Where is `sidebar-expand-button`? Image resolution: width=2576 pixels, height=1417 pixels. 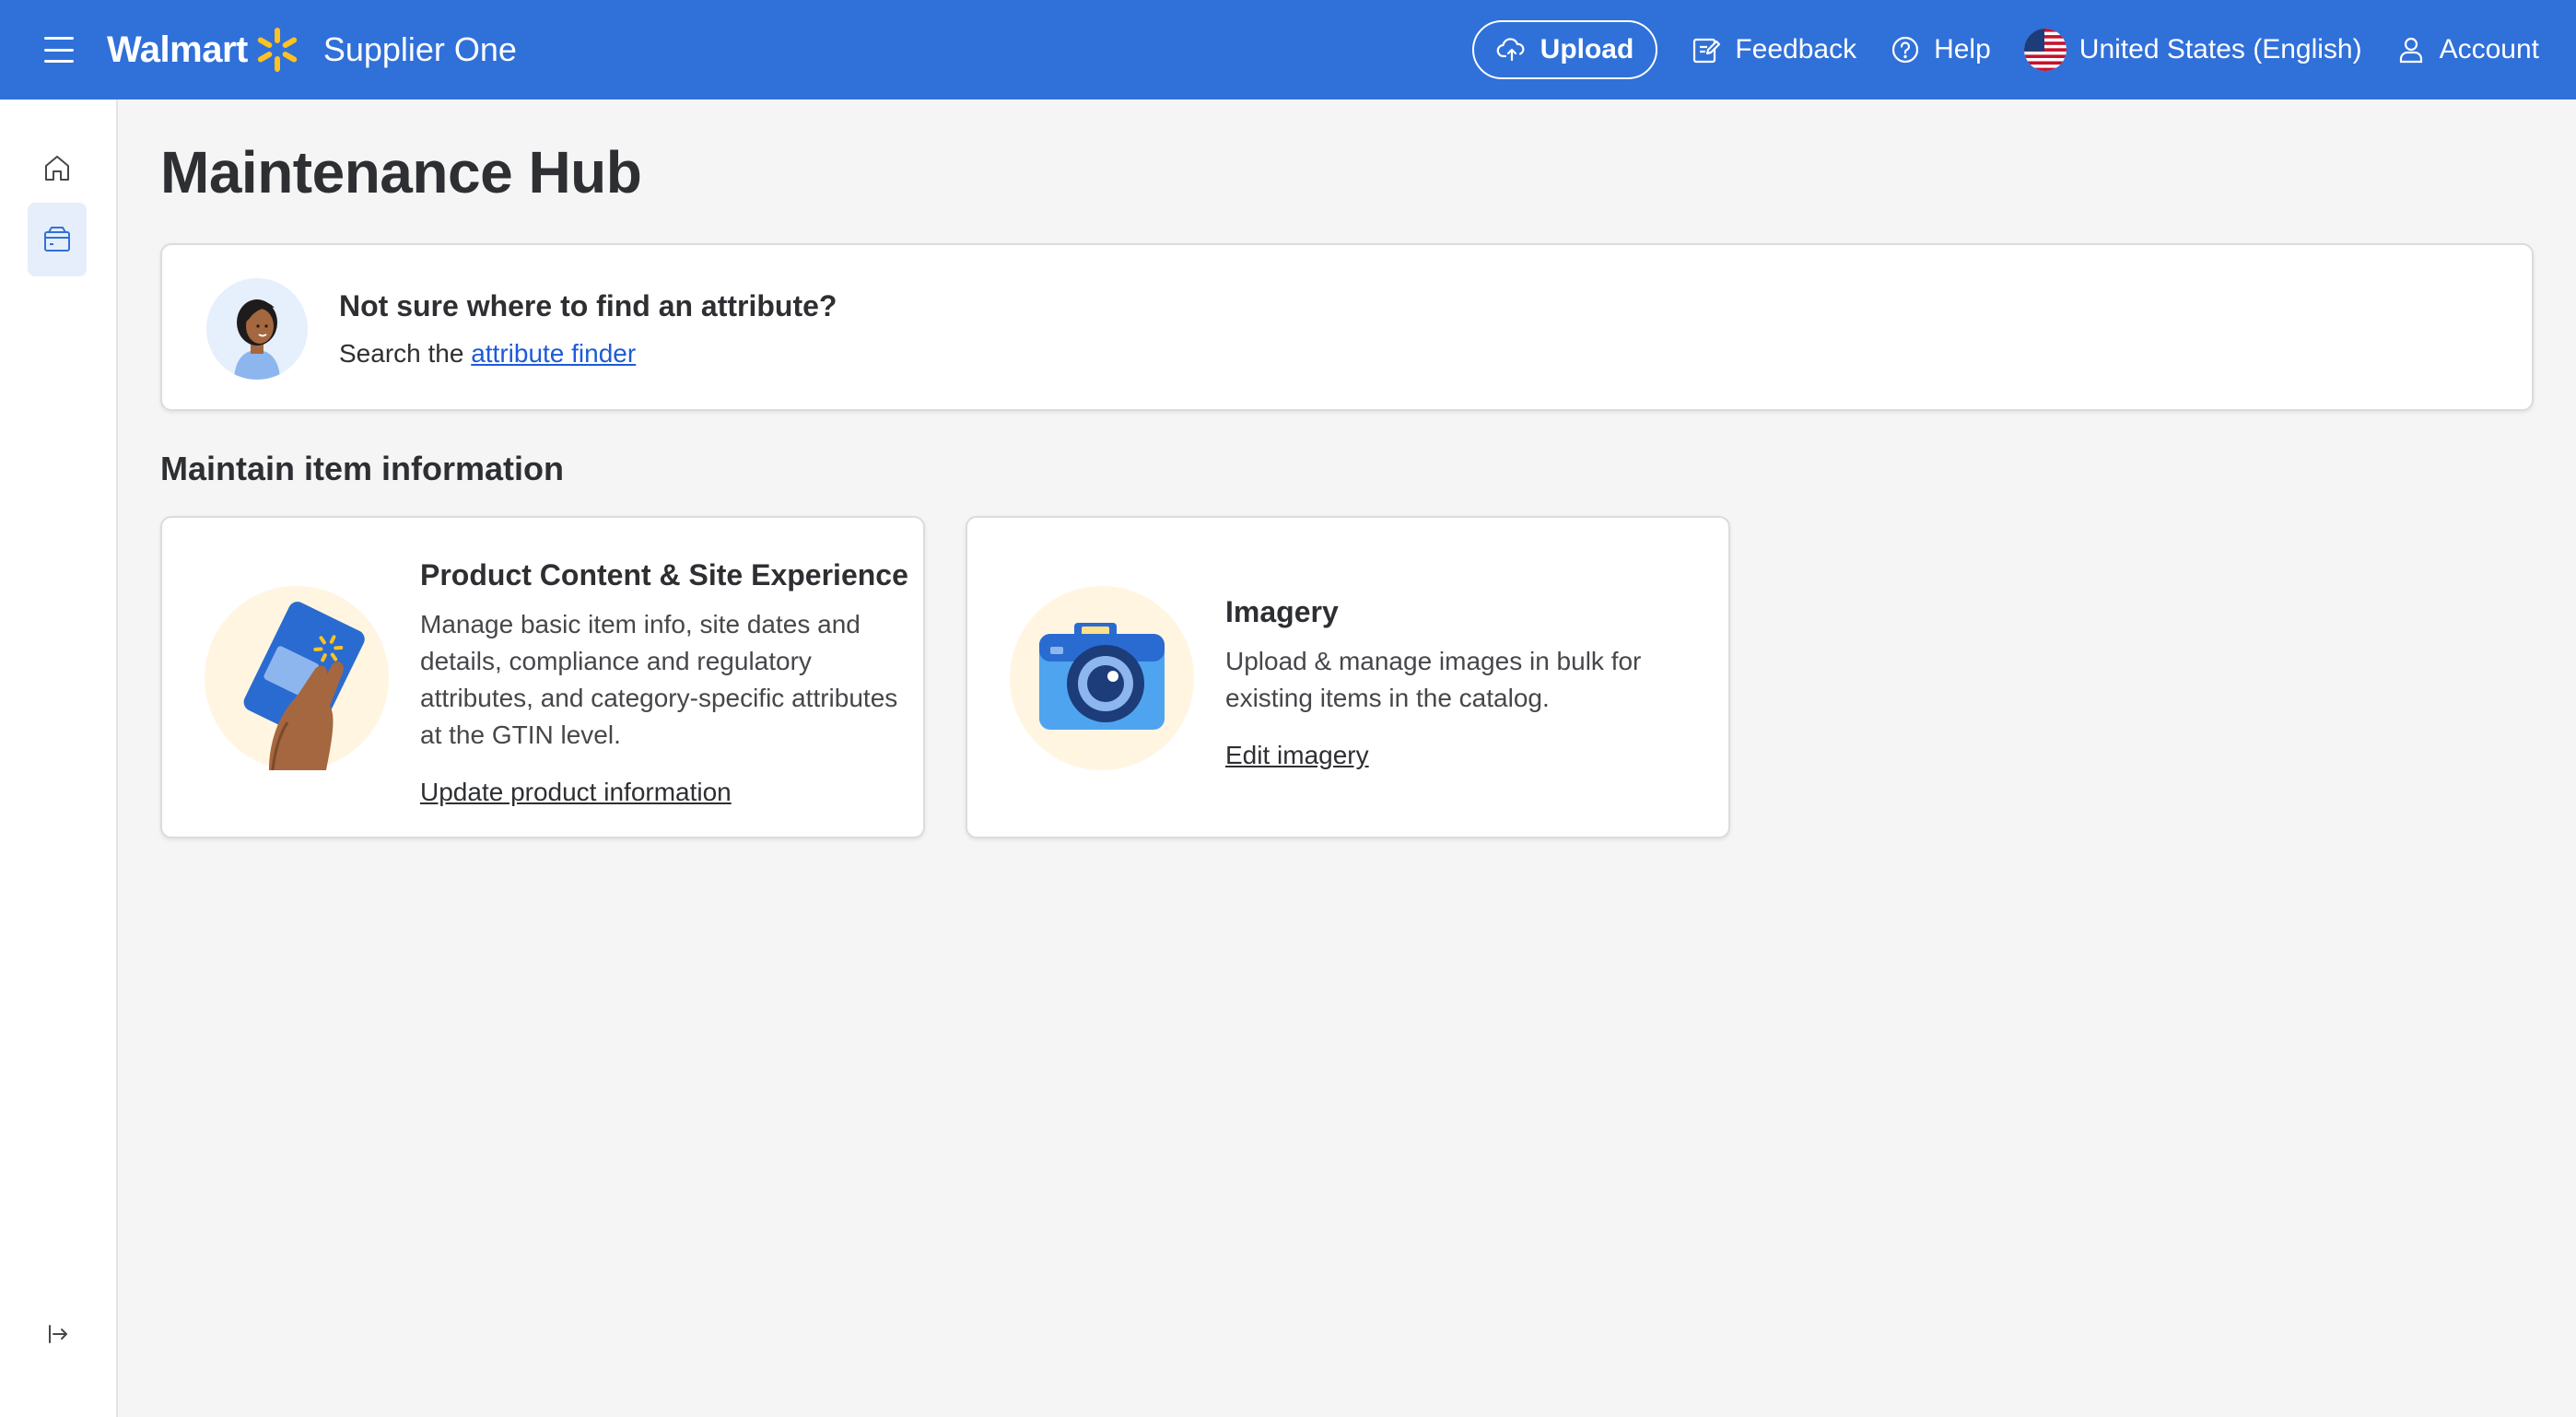 sidebar-expand-button is located at coordinates (57, 1334).